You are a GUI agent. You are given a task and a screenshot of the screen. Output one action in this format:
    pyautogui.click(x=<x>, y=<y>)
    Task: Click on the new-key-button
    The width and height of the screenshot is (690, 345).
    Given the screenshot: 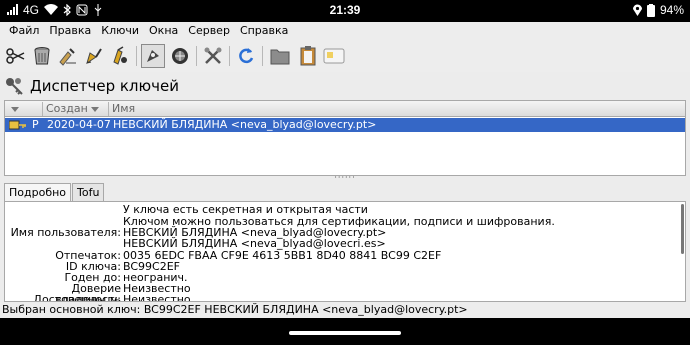 What is the action you would take?
    pyautogui.click(x=16, y=56)
    